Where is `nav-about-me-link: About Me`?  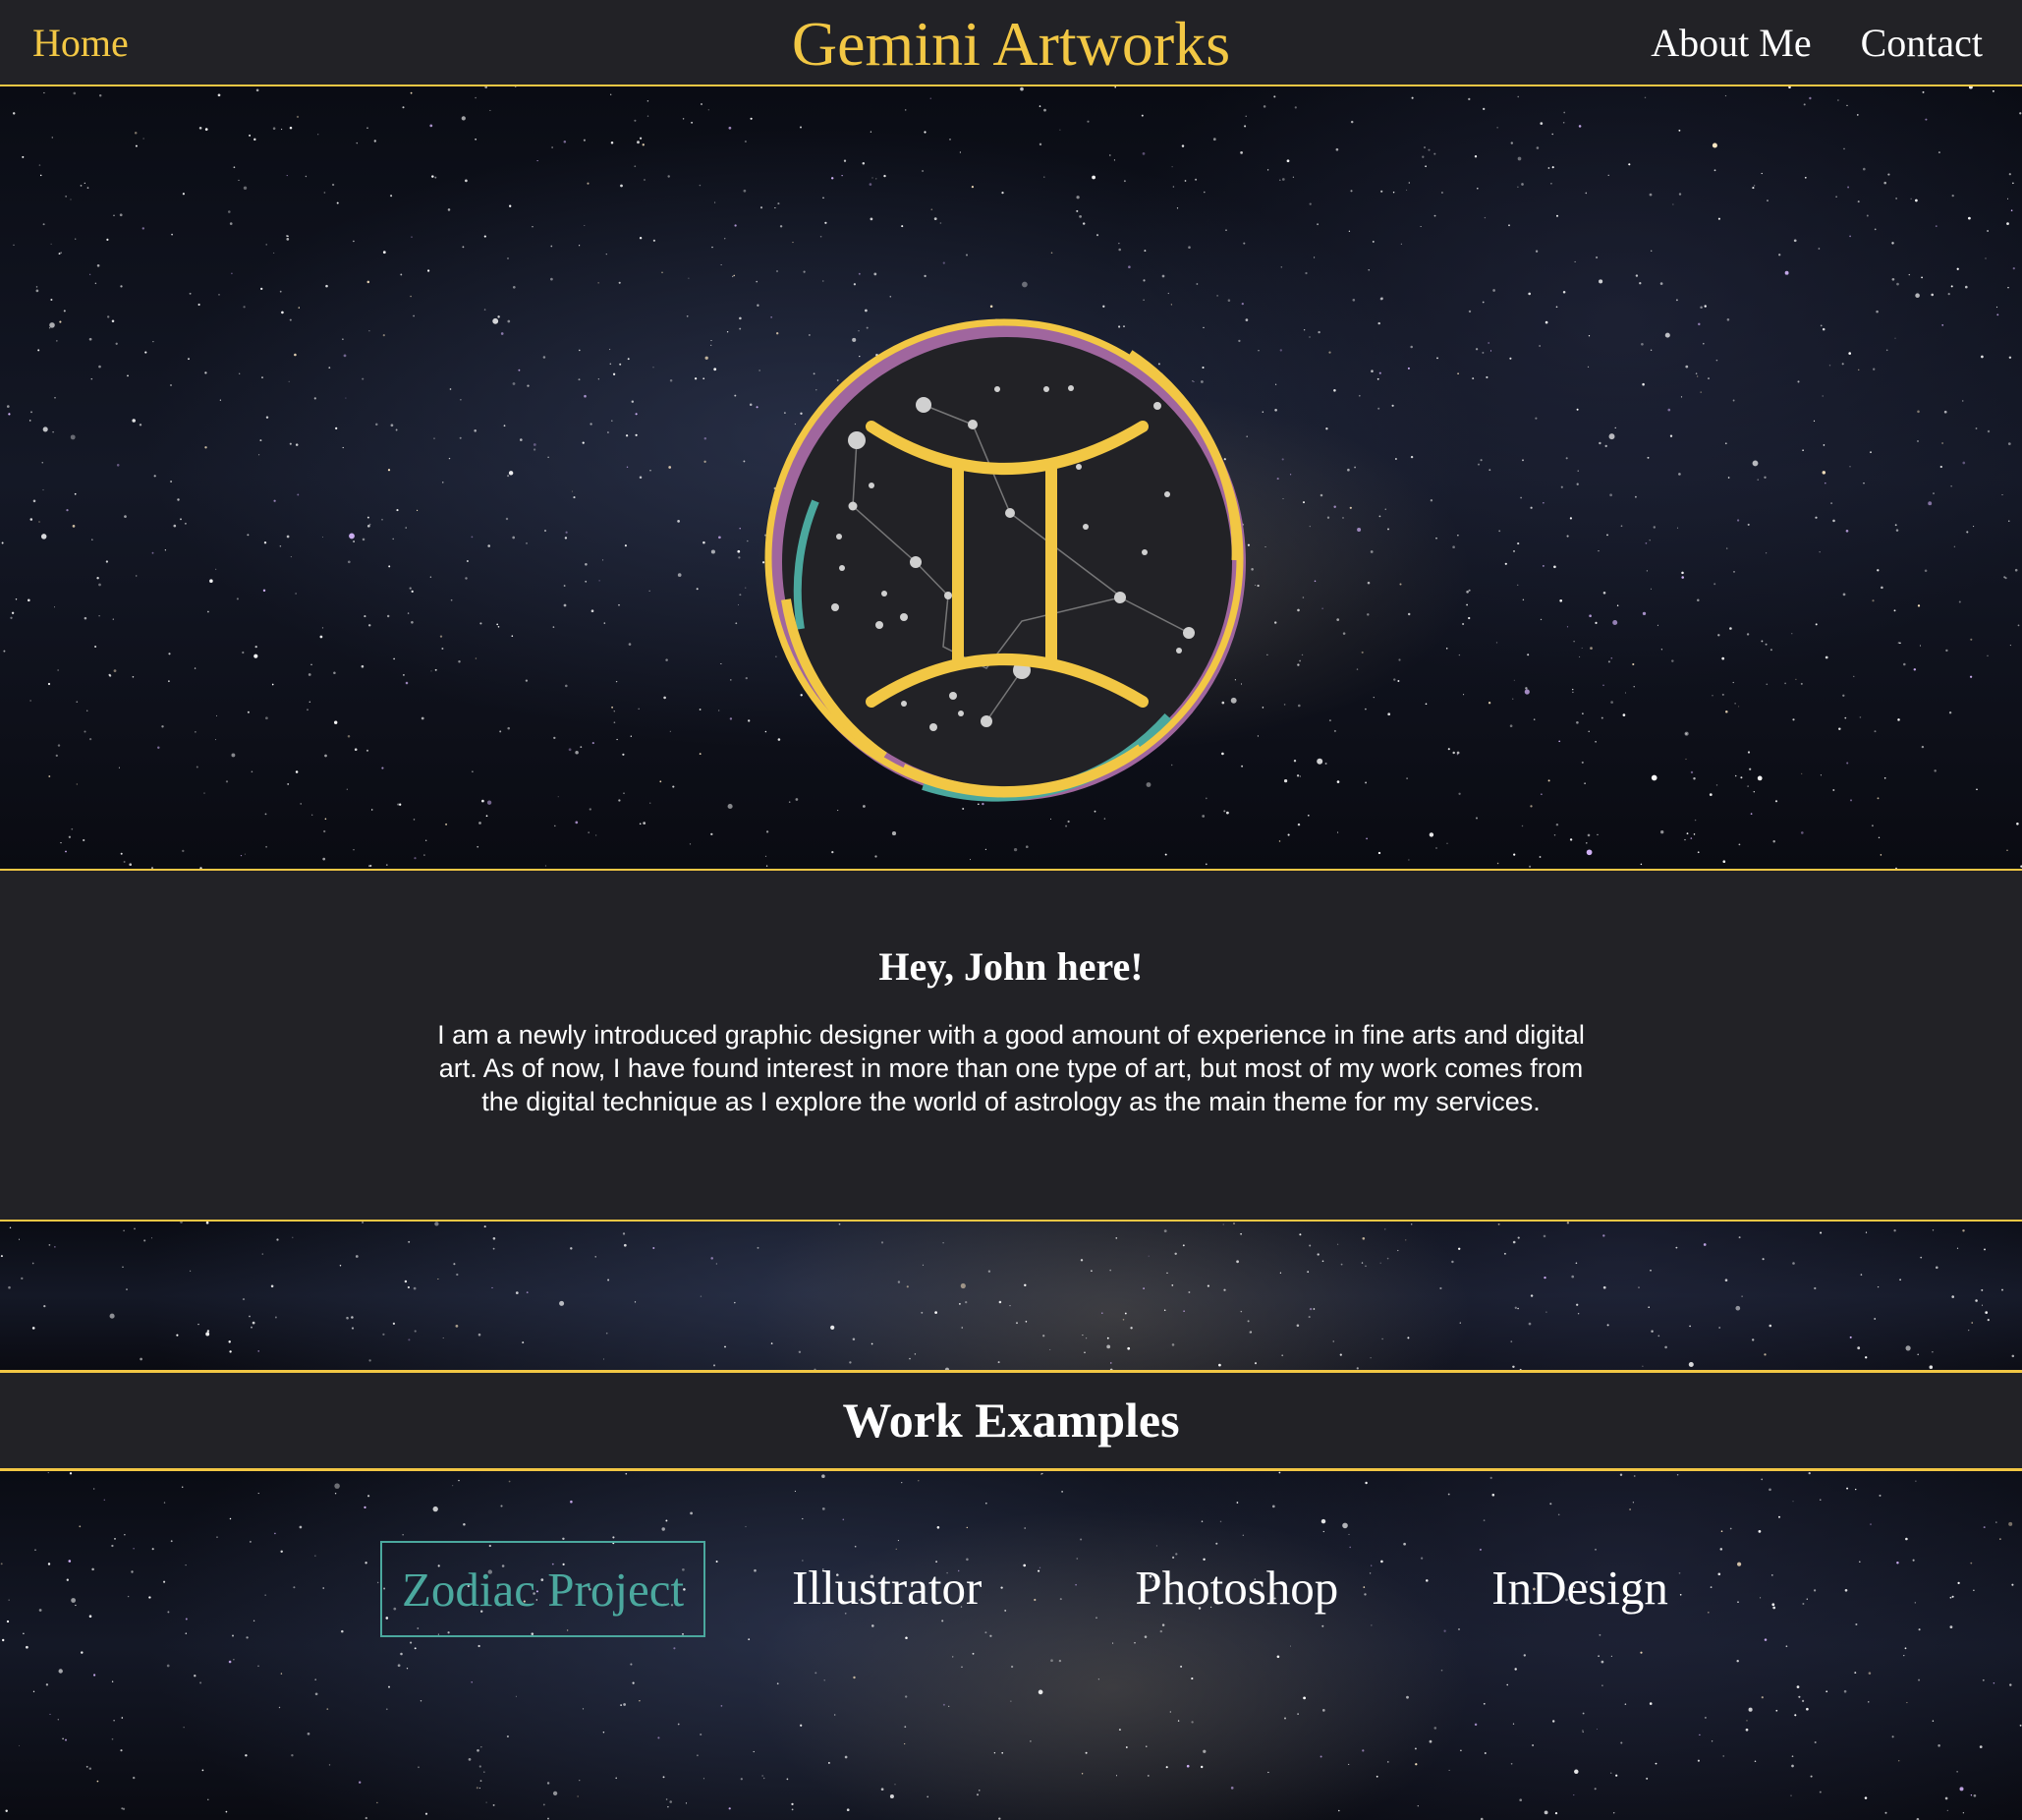 nav-about-me-link: About Me is located at coordinates (1731, 43).